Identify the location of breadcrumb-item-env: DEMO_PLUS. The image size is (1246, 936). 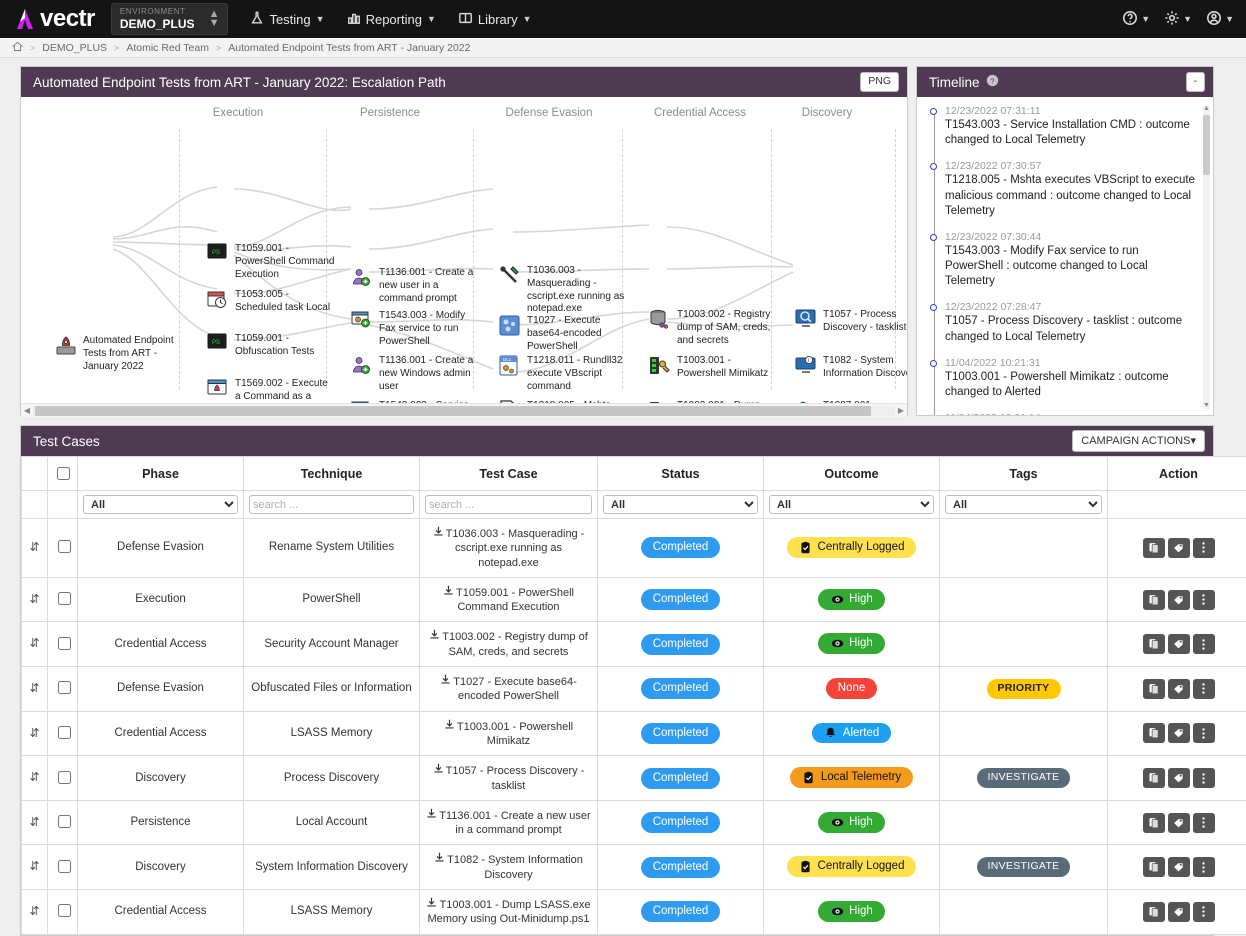
(74, 48).